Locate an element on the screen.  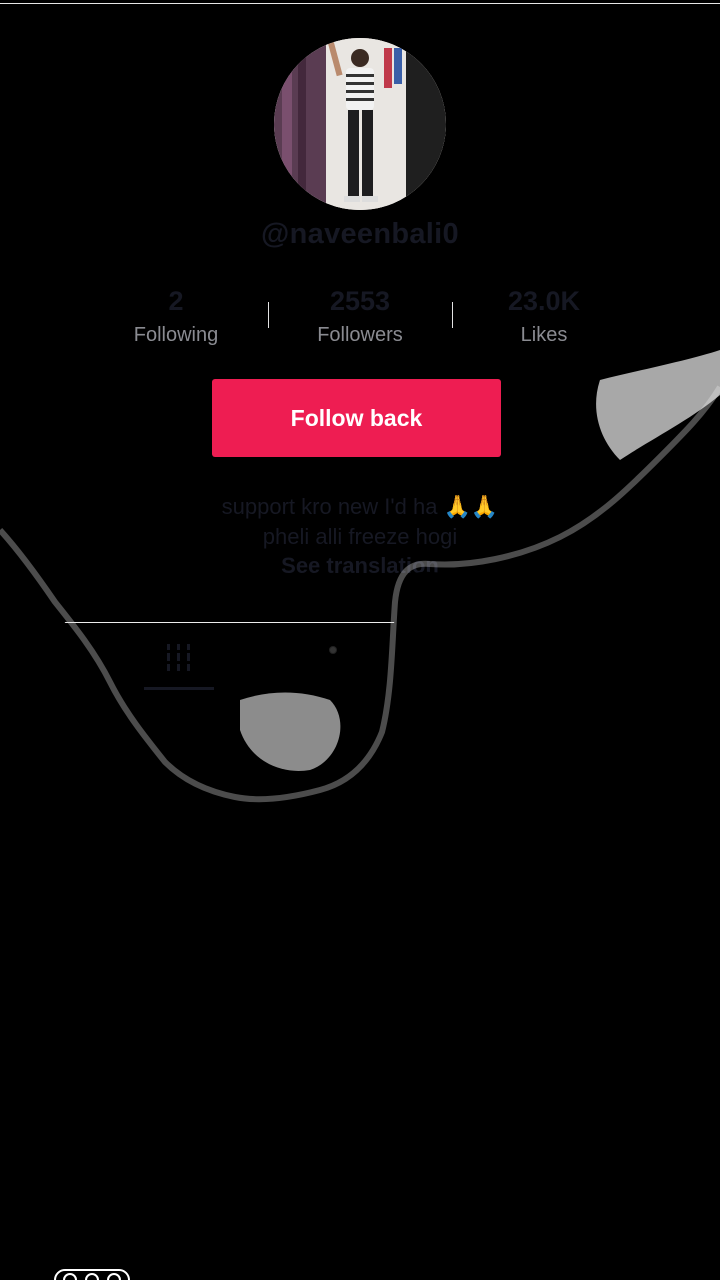
stat-likes: 23.0K Likes is located at coordinates (544, 315).